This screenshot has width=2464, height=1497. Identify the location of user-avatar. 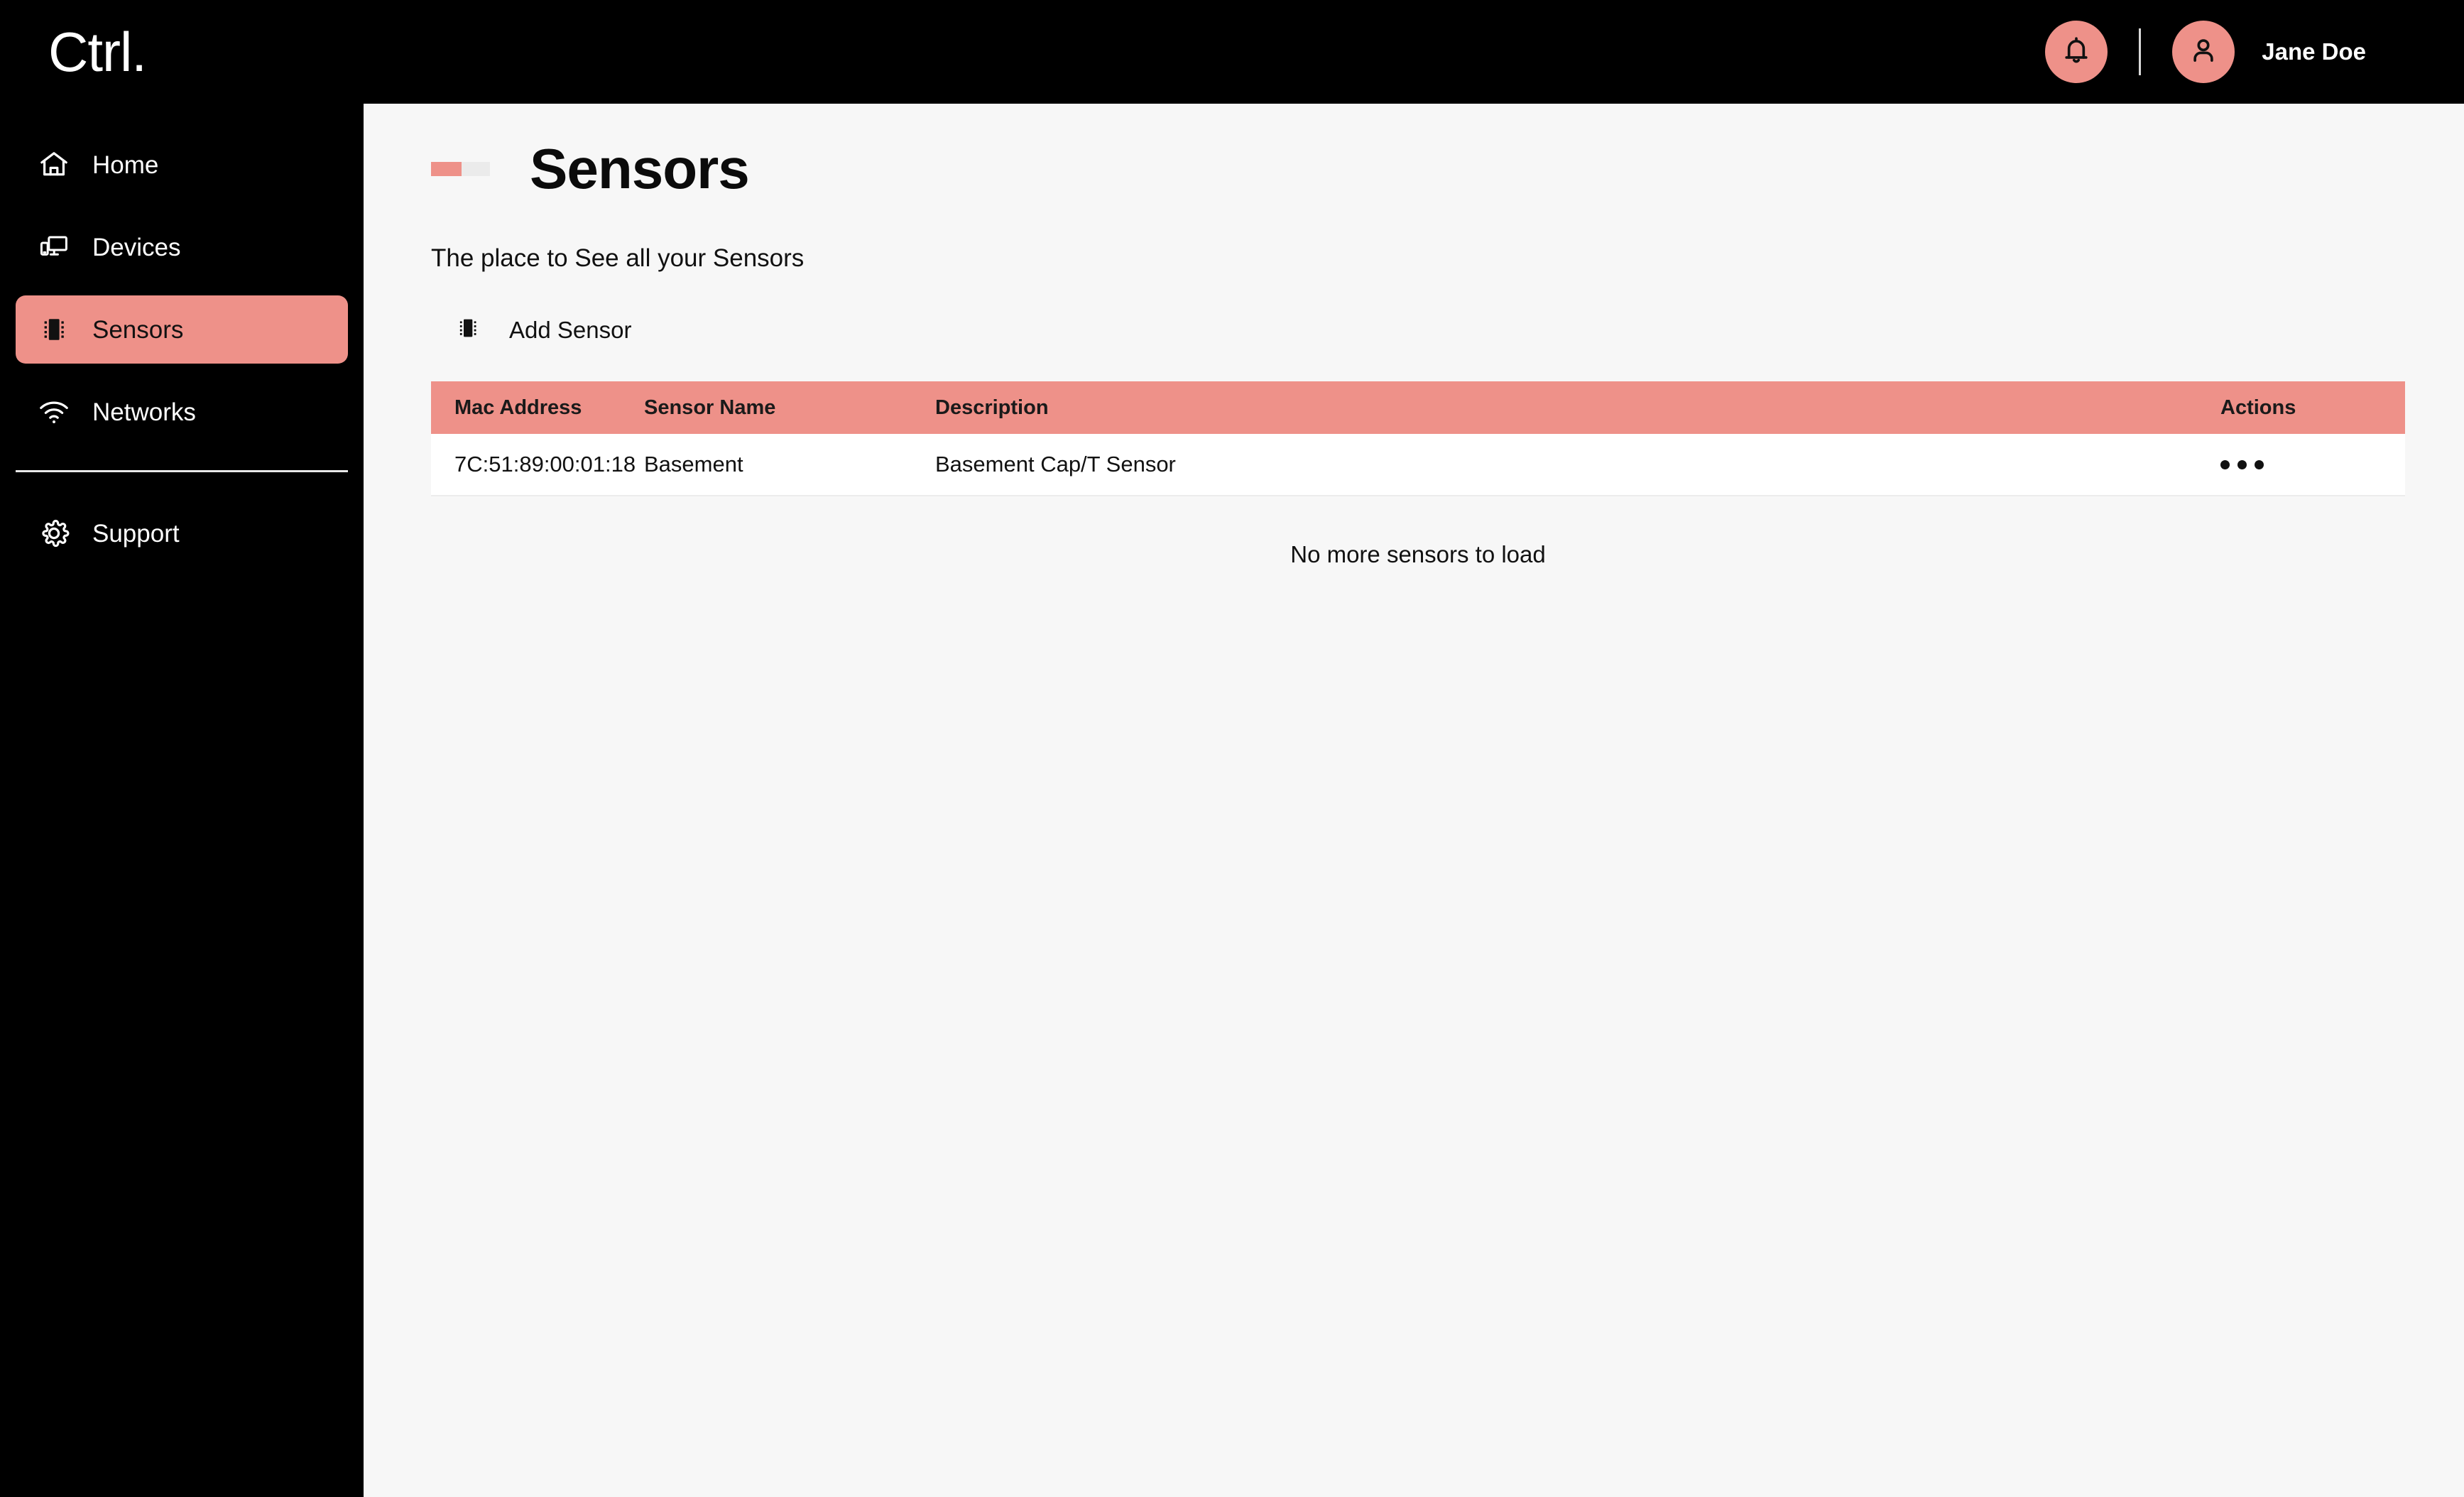
(2203, 52).